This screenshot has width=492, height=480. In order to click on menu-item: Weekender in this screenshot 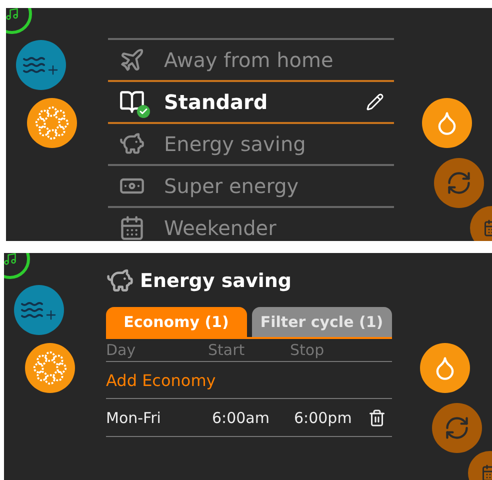, I will do `click(251, 223)`.